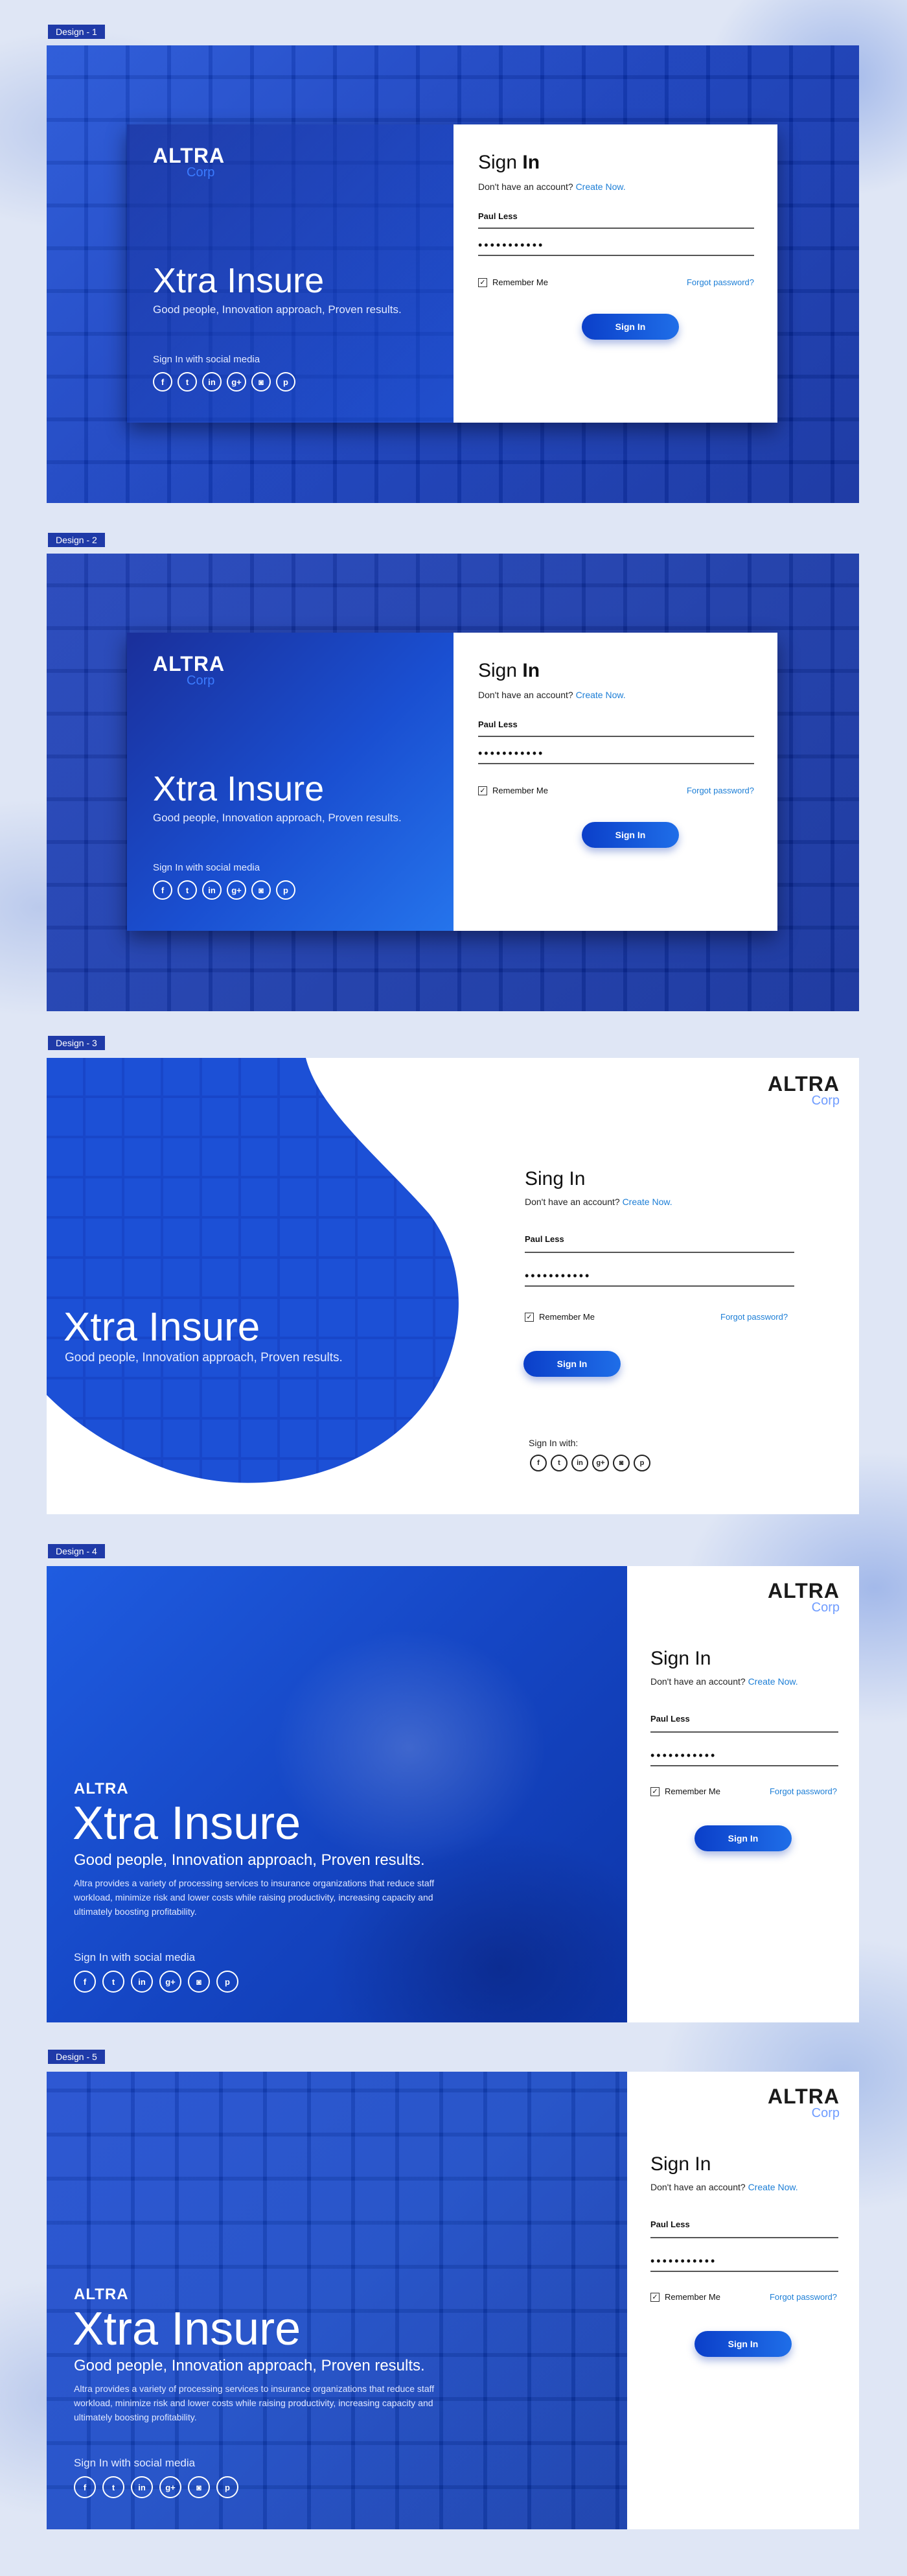  Describe the element at coordinates (77, 32) in the screenshot. I see `design-tag: Design - 1` at that location.